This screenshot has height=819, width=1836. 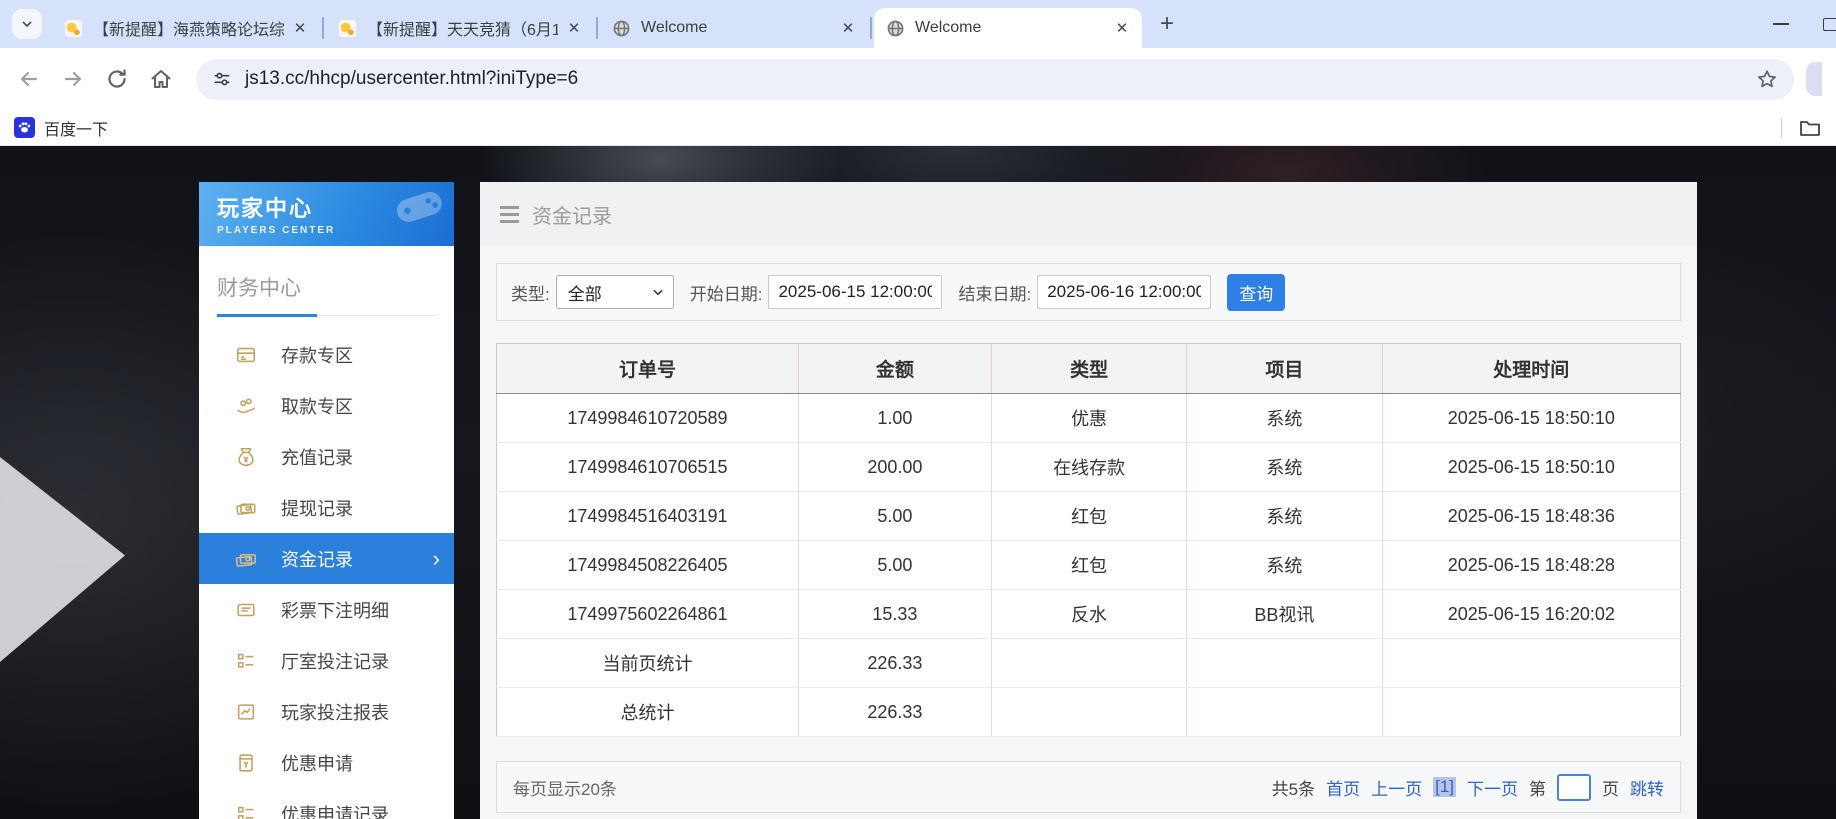 What do you see at coordinates (222, 79) in the screenshot?
I see `site-settings-icon` at bounding box center [222, 79].